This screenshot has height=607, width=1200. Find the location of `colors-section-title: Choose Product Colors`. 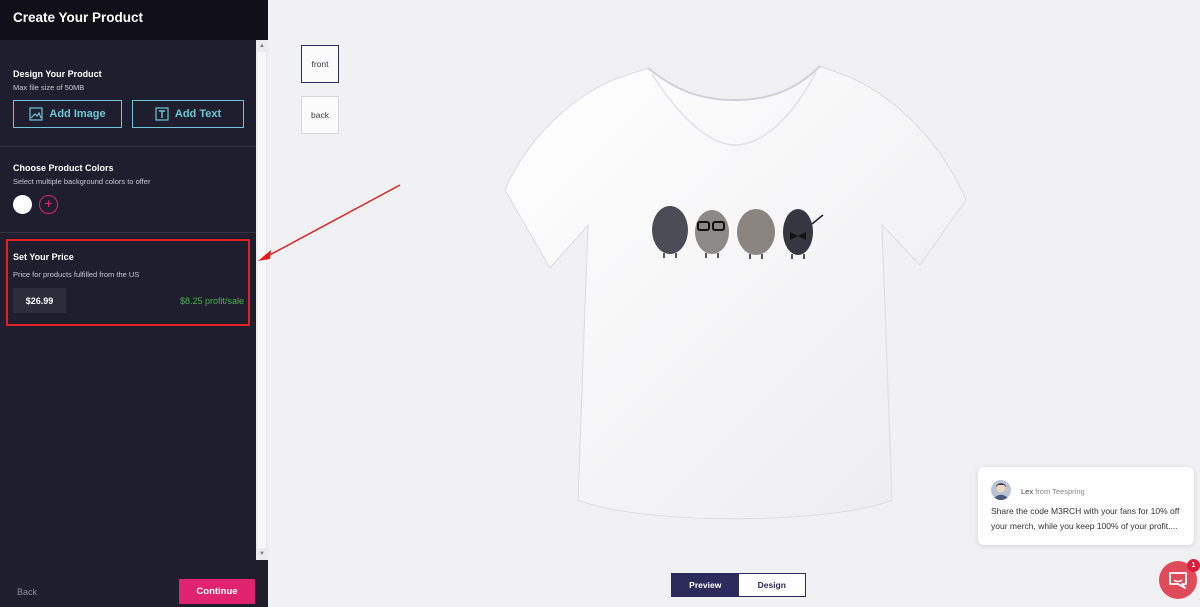

colors-section-title: Choose Product Colors is located at coordinates (63, 168).